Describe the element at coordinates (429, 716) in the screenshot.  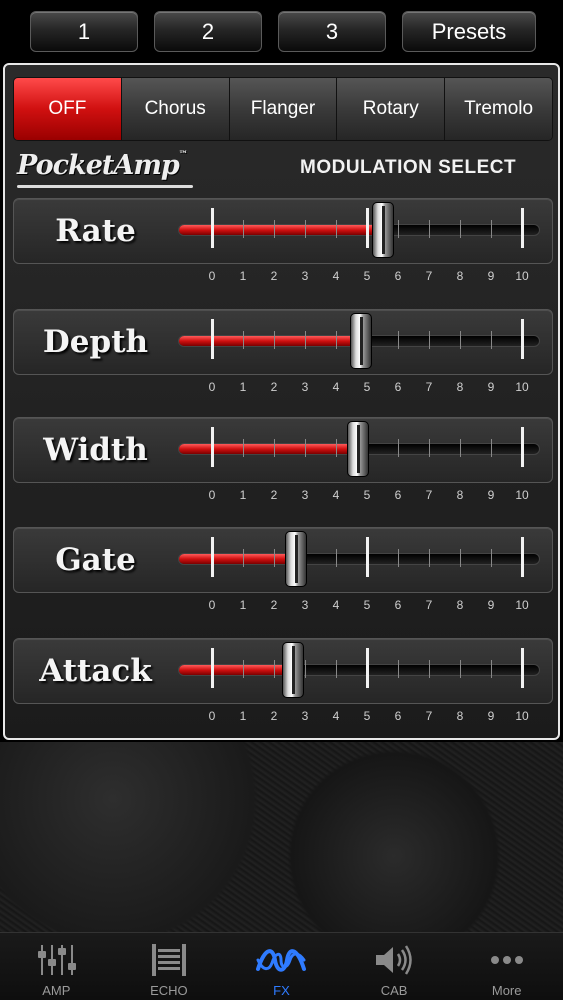
I see `scale-label: 7` at that location.